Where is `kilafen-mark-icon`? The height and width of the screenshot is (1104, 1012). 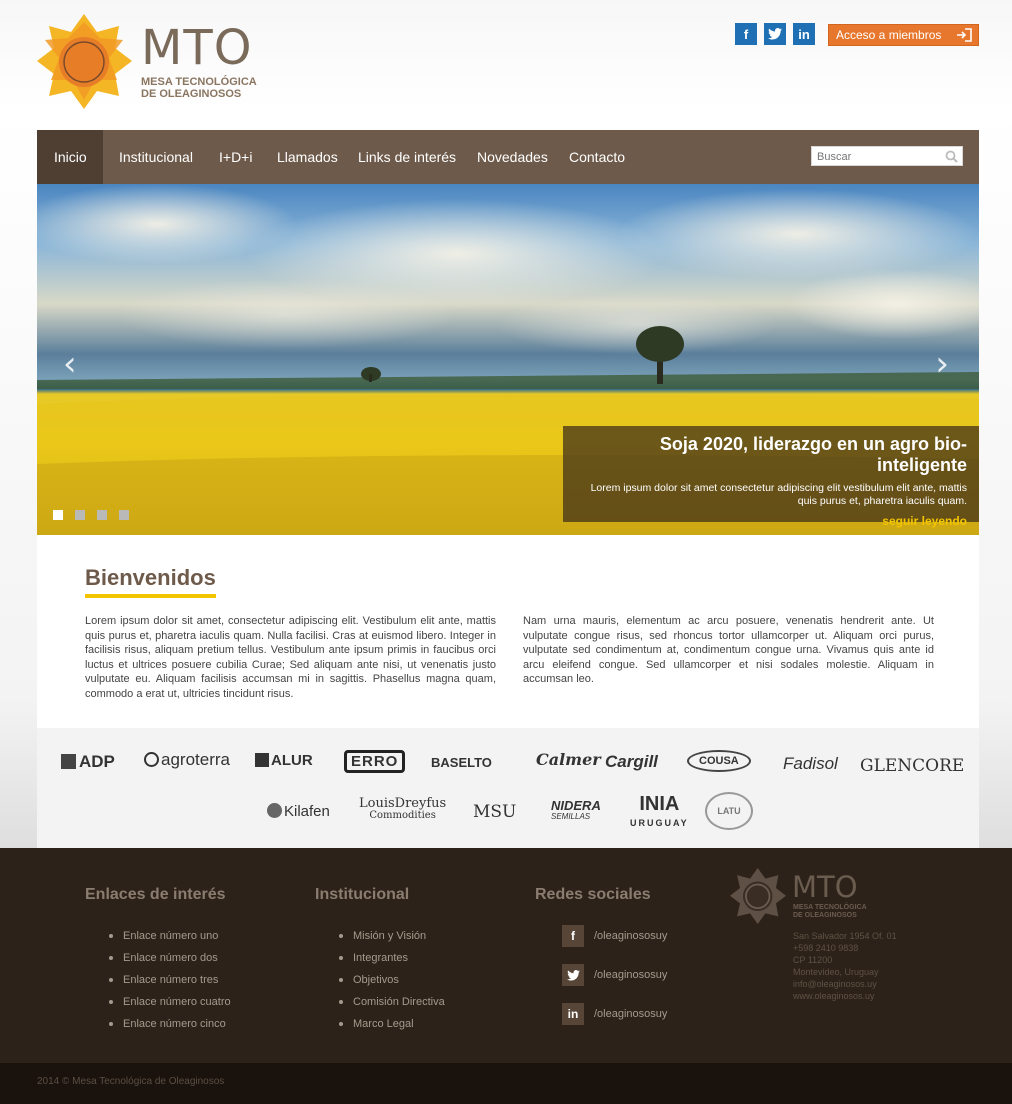 kilafen-mark-icon is located at coordinates (274, 810).